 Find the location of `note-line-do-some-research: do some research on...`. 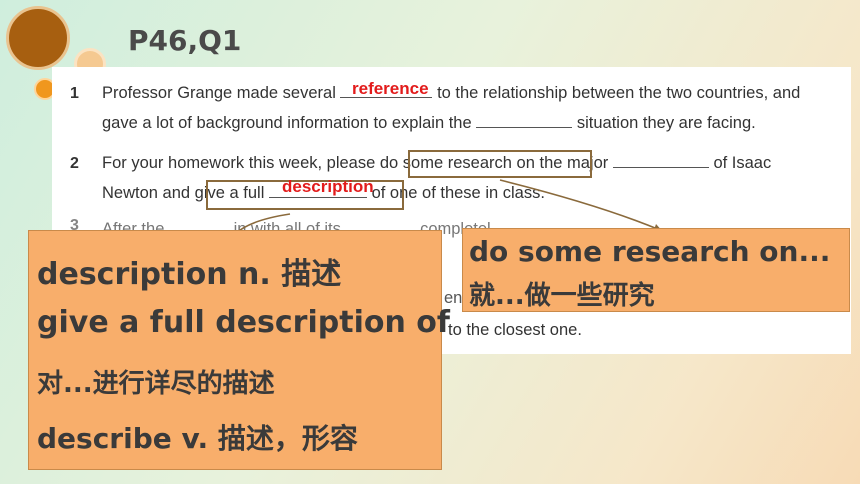

note-line-do-some-research: do some research on... is located at coordinates (650, 251).